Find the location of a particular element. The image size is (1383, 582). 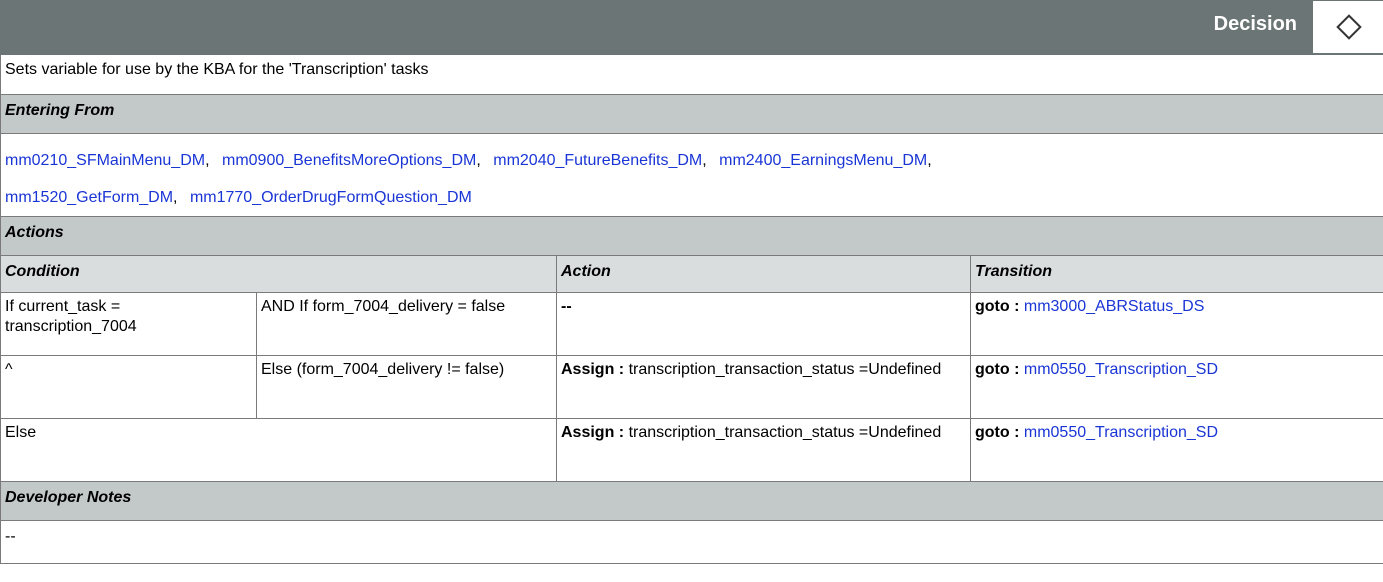

node-icon-box is located at coordinates (1348, 27).